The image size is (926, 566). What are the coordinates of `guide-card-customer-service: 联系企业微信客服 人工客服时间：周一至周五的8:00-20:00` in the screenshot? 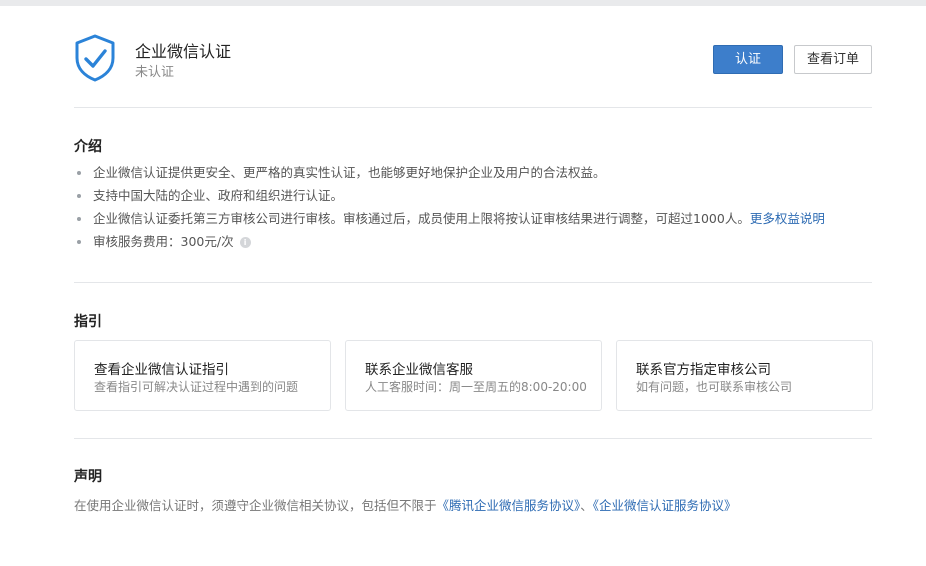 It's located at (473, 375).